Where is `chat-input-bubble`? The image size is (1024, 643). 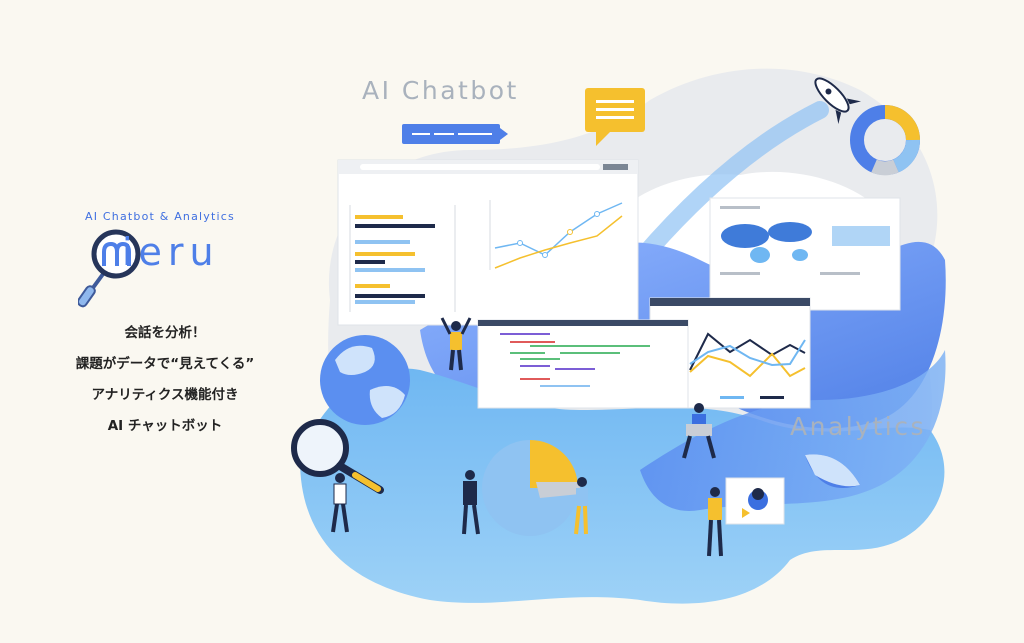 chat-input-bubble is located at coordinates (455, 134).